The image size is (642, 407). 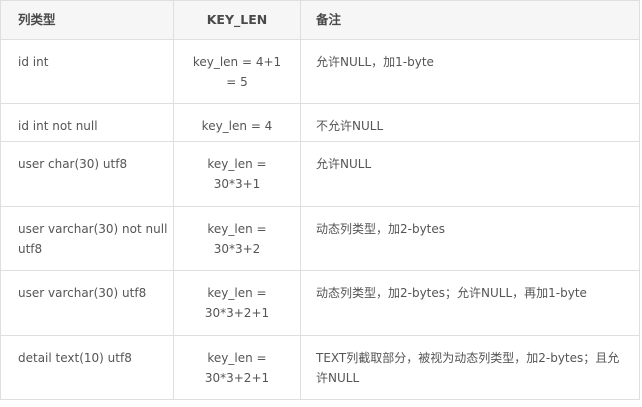 What do you see at coordinates (470, 71) in the screenshot?
I see `cell-note: 允许NULL，加1-byte` at bounding box center [470, 71].